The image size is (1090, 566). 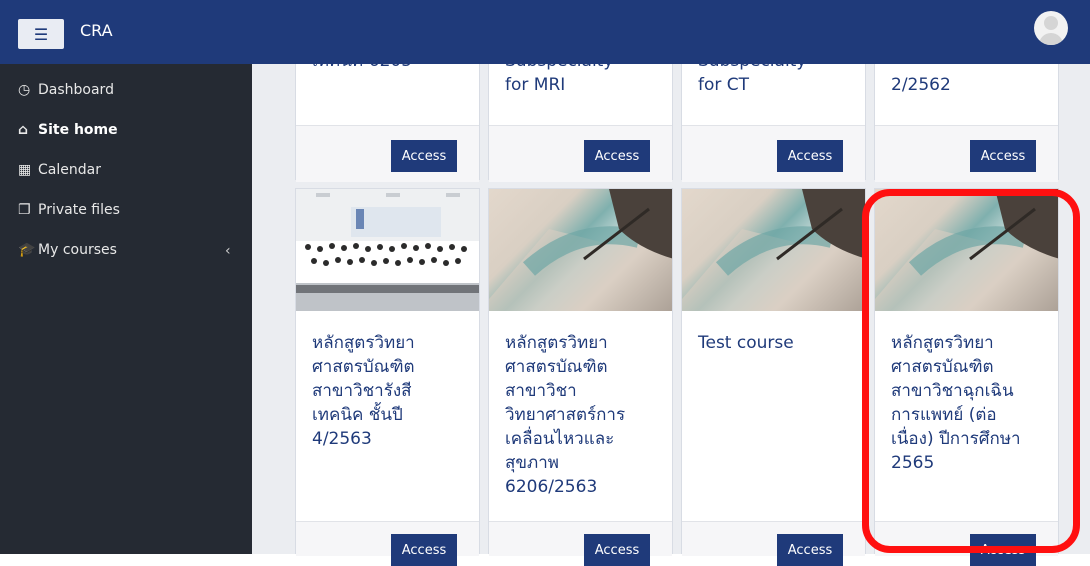 I want to click on group-photo-image, so click(x=387, y=250).